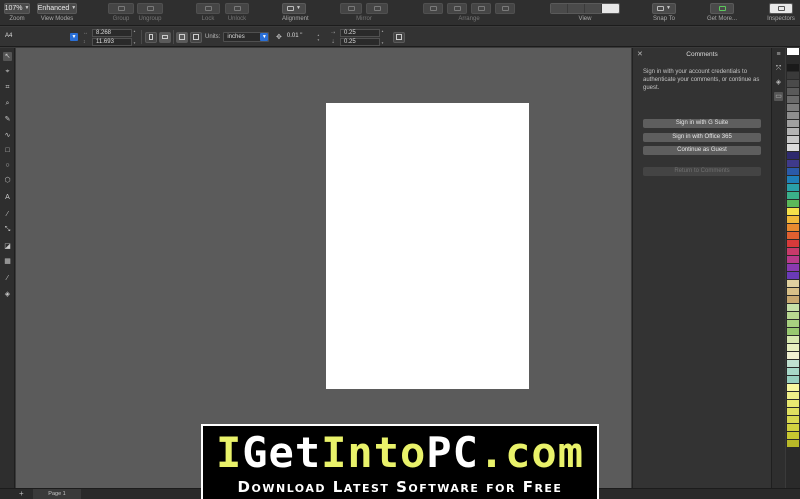 This screenshot has width=800, height=499. What do you see at coordinates (112, 32) in the screenshot?
I see `page-width-field: 8.268` at bounding box center [112, 32].